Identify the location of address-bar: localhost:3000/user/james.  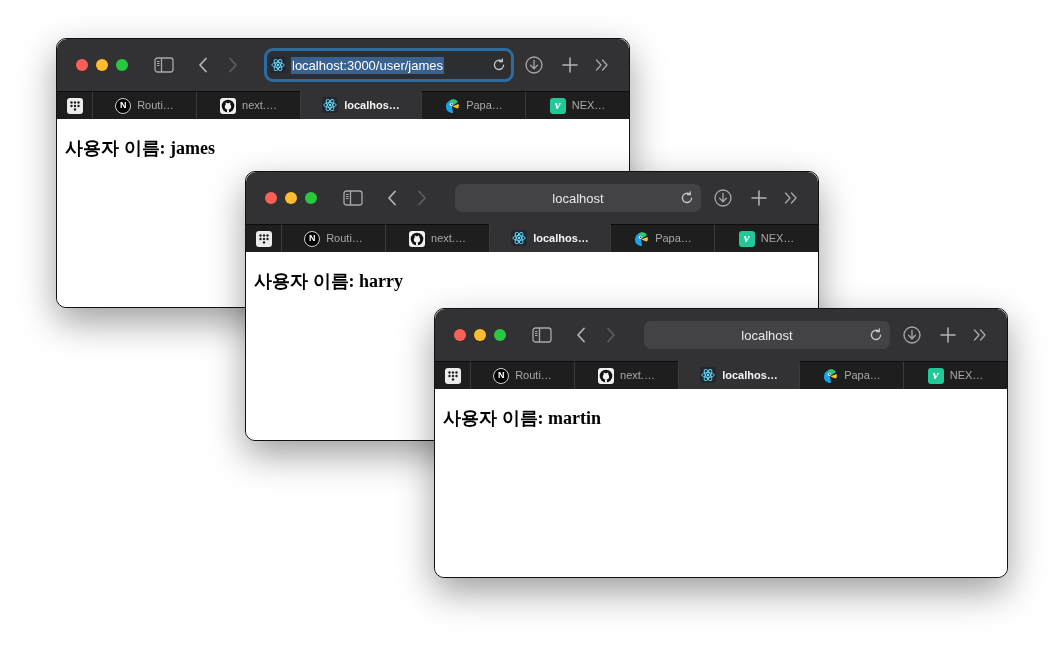
(389, 65).